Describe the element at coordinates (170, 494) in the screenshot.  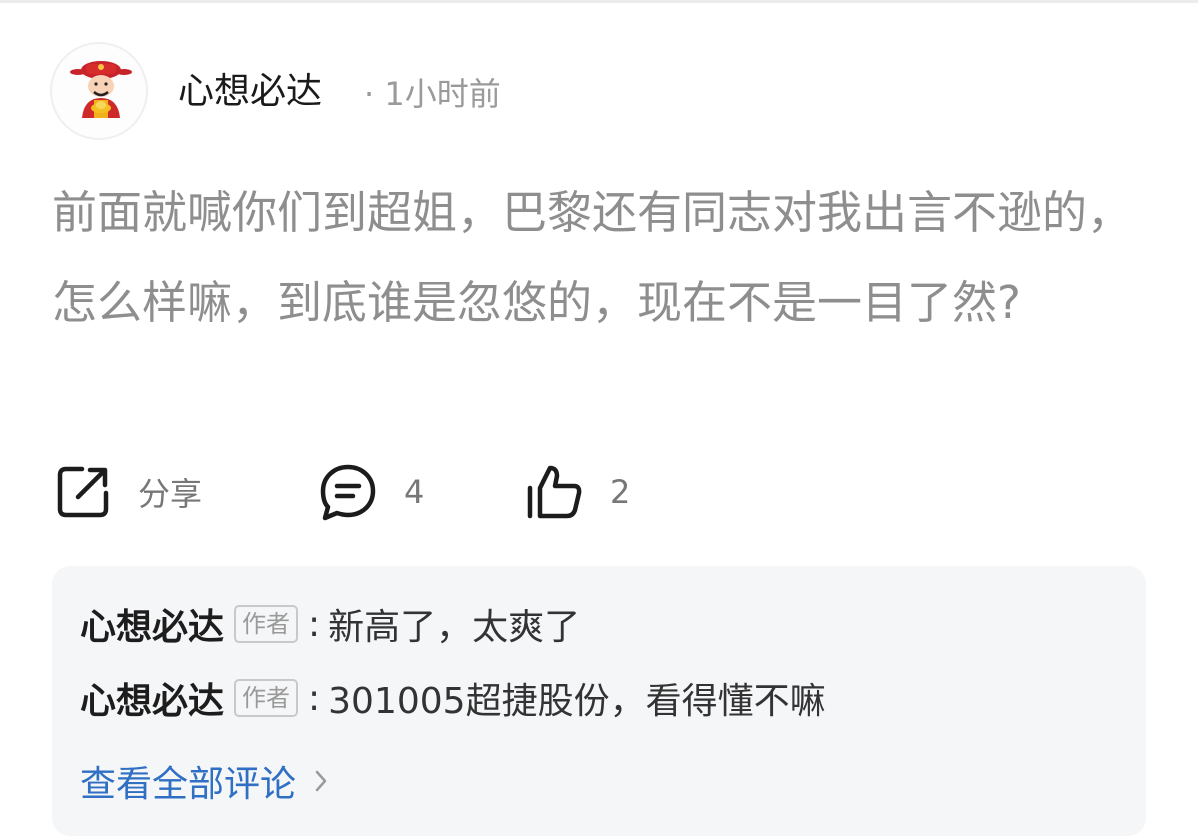
I see `share-label: 分享` at that location.